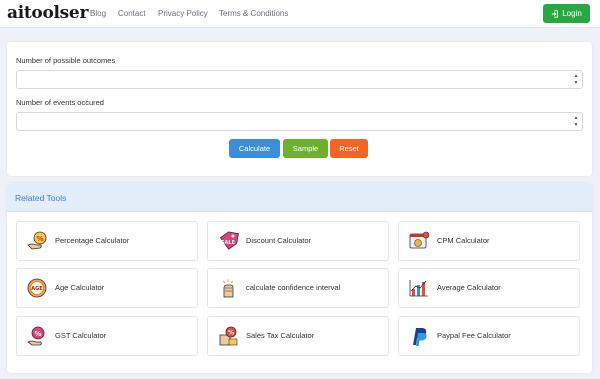  What do you see at coordinates (60, 102) in the screenshot?
I see `events-occured-label: Number of events occured` at bounding box center [60, 102].